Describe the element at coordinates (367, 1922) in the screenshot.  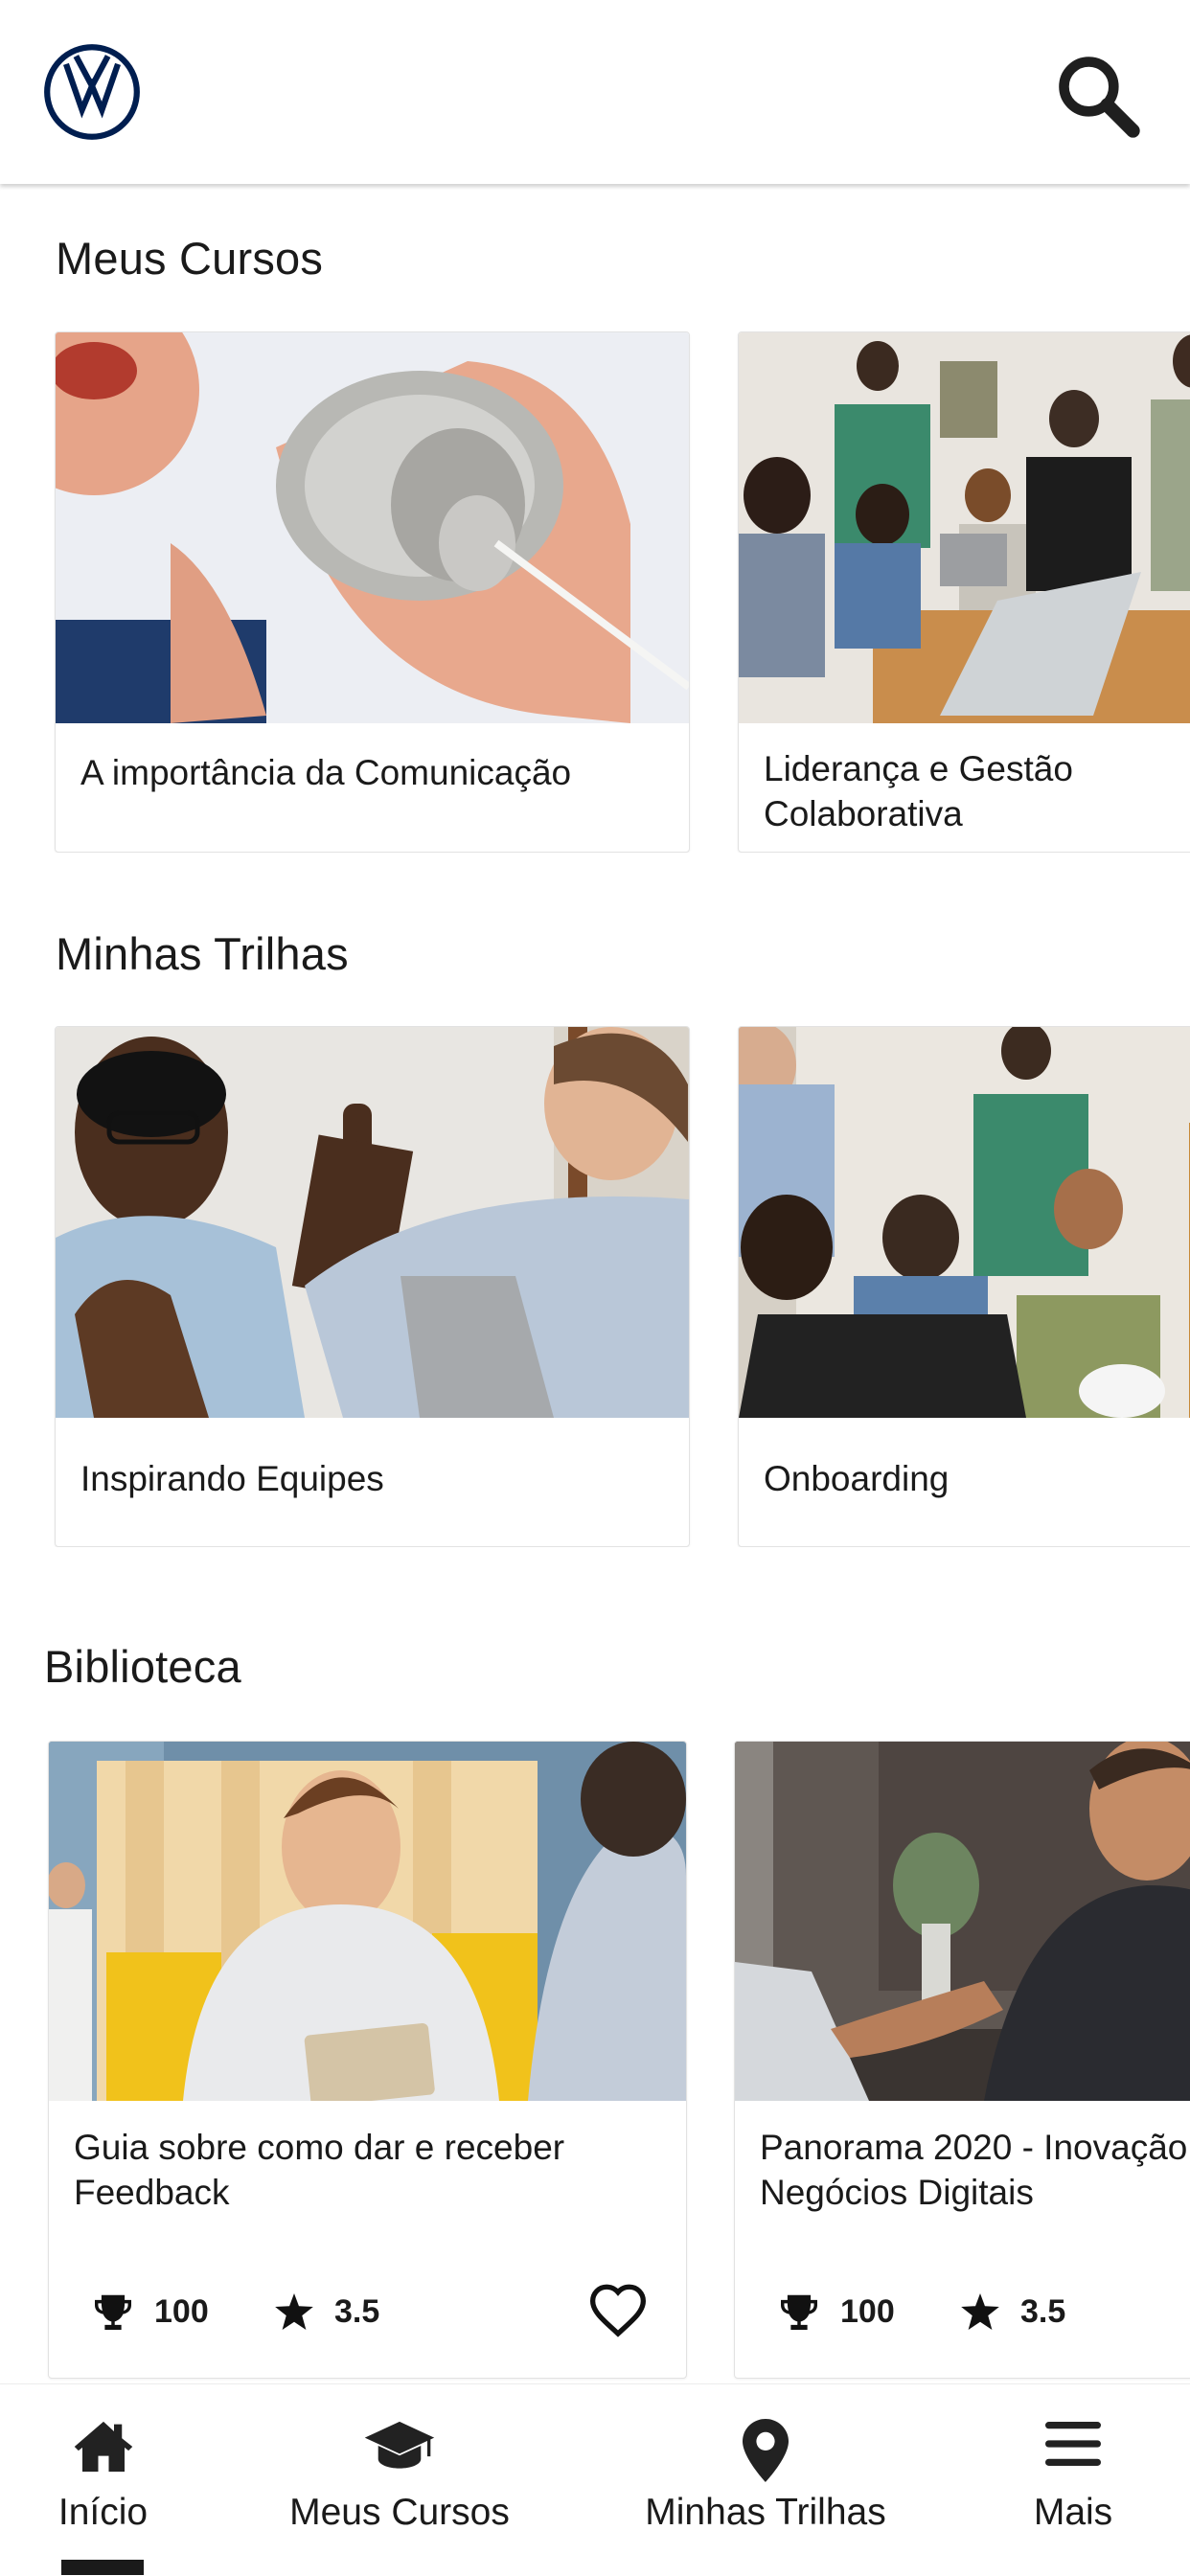
I see `man-with-tablet-photo` at that location.